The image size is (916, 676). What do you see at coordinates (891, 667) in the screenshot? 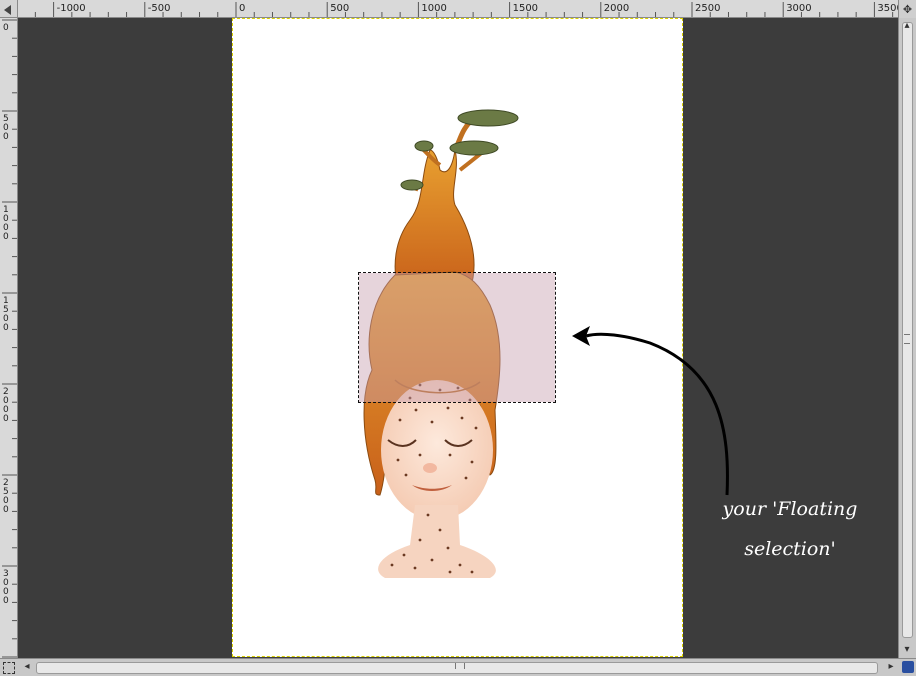
I see `scroll-right-icon: ▸` at bounding box center [891, 667].